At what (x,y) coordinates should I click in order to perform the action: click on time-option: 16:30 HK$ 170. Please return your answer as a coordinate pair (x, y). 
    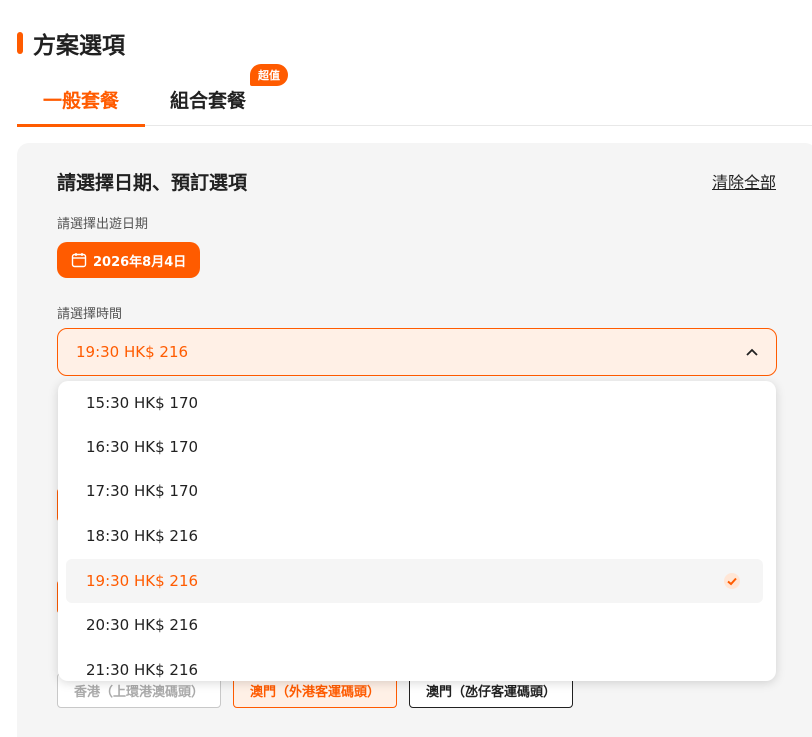
    Looking at the image, I should click on (414, 447).